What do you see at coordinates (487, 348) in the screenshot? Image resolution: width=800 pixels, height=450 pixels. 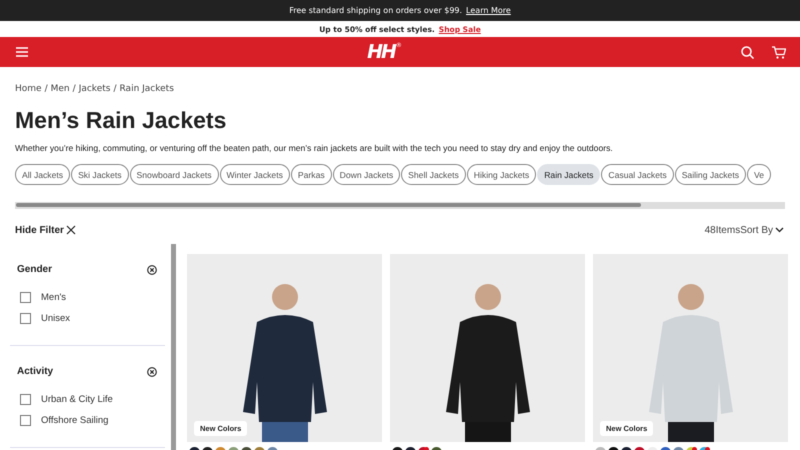 I see `product-photo` at bounding box center [487, 348].